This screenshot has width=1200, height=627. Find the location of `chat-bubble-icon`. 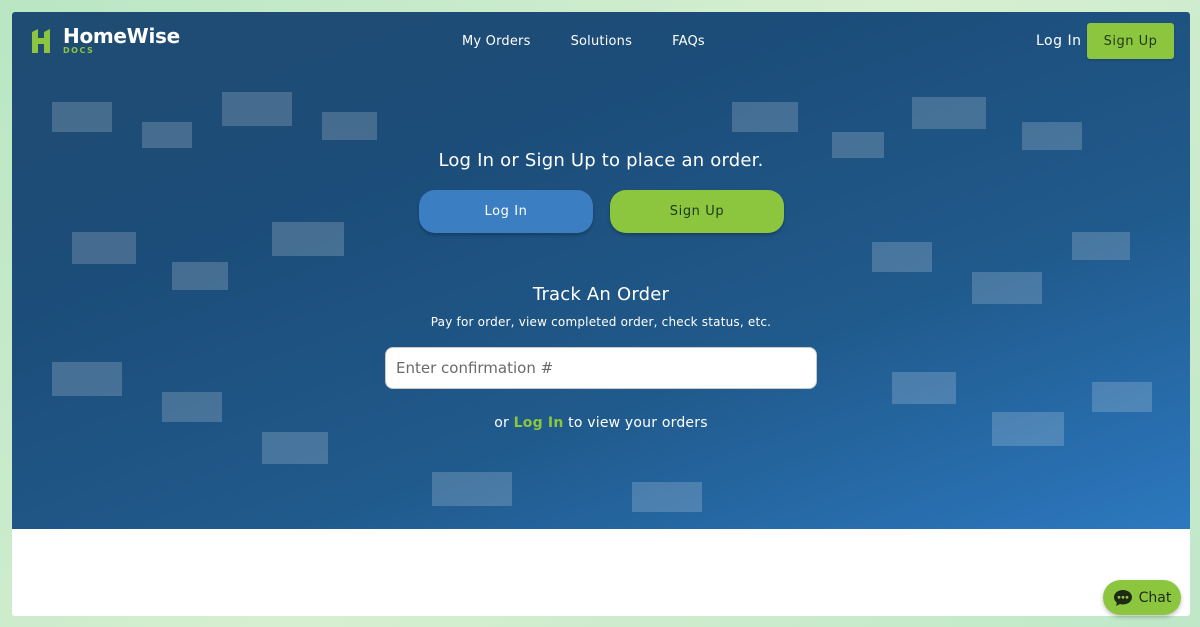

chat-bubble-icon is located at coordinates (1122, 597).